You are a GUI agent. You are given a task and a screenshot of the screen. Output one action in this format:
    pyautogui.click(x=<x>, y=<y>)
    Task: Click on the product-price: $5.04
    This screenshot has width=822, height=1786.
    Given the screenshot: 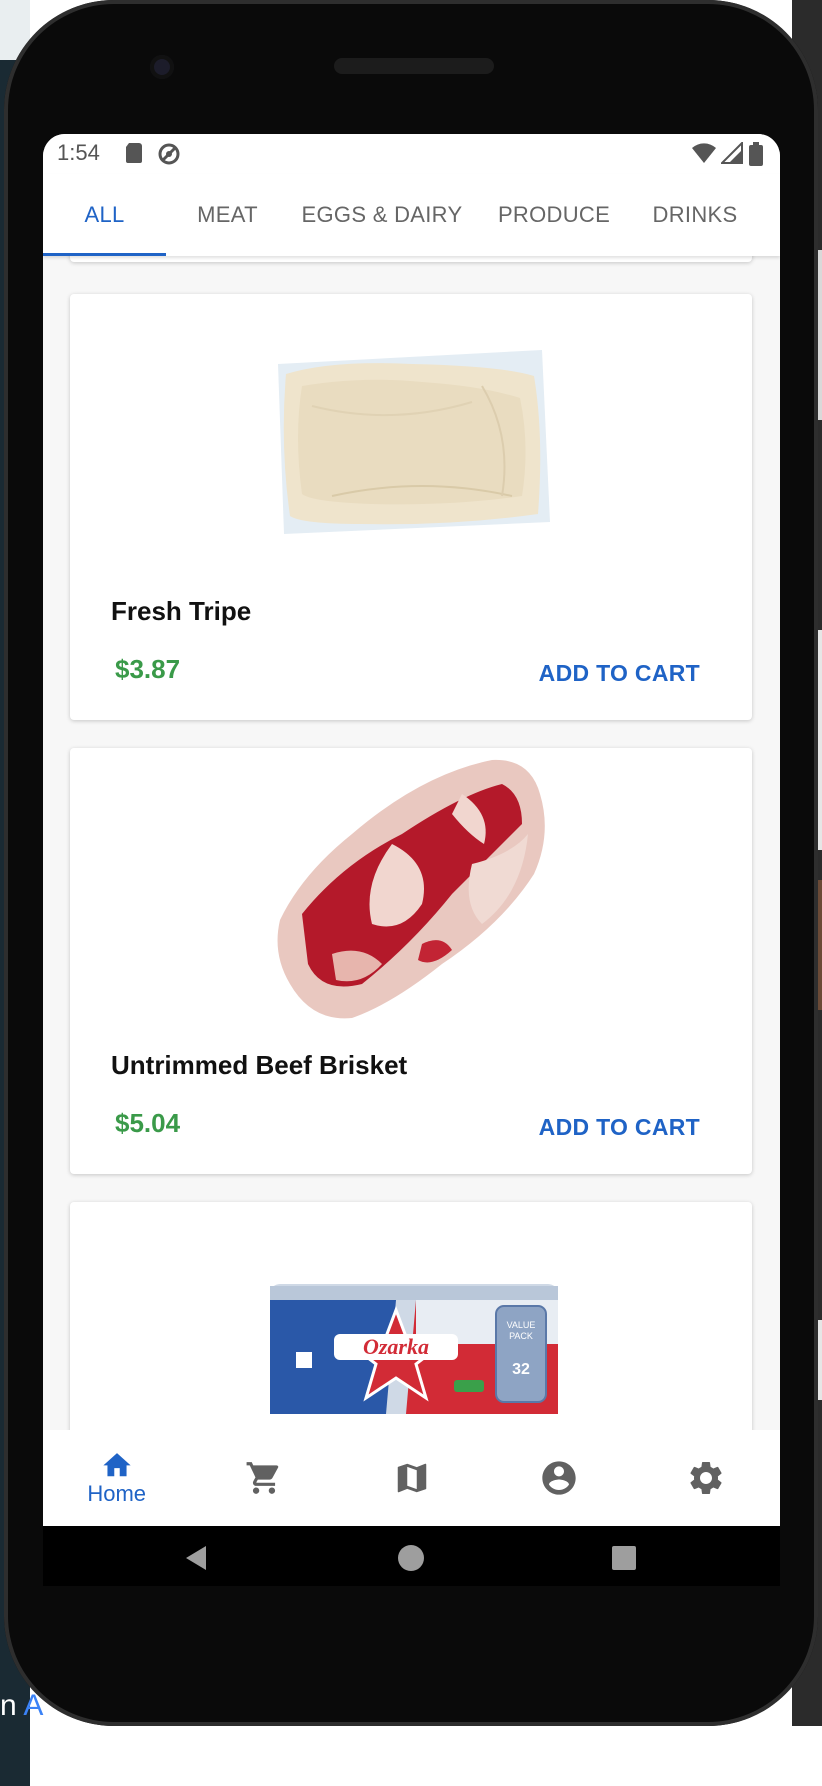 What is the action you would take?
    pyautogui.click(x=148, y=1123)
    